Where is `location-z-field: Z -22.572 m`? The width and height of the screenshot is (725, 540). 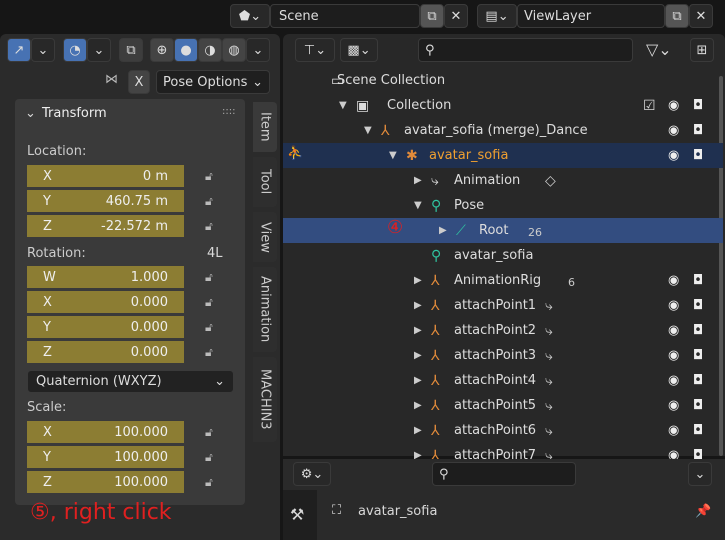 location-z-field: Z -22.572 m is located at coordinates (105, 226).